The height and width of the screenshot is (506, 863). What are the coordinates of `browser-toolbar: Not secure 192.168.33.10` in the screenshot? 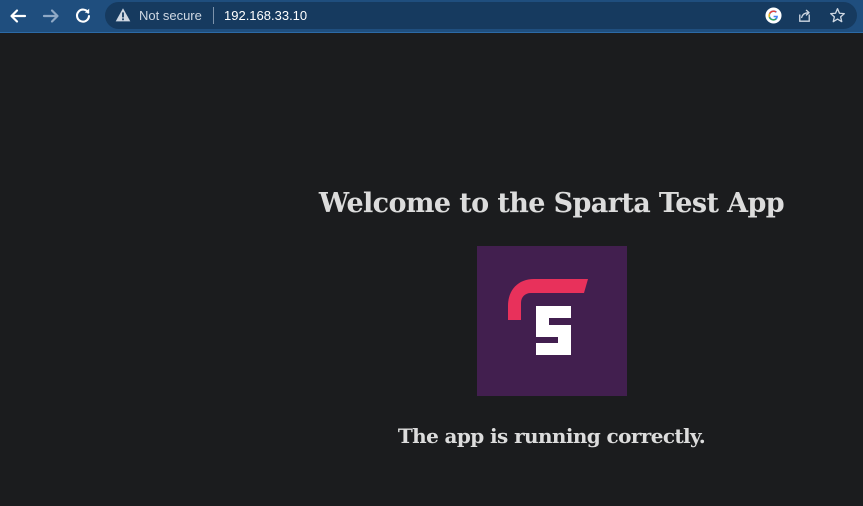 It's located at (431, 16).